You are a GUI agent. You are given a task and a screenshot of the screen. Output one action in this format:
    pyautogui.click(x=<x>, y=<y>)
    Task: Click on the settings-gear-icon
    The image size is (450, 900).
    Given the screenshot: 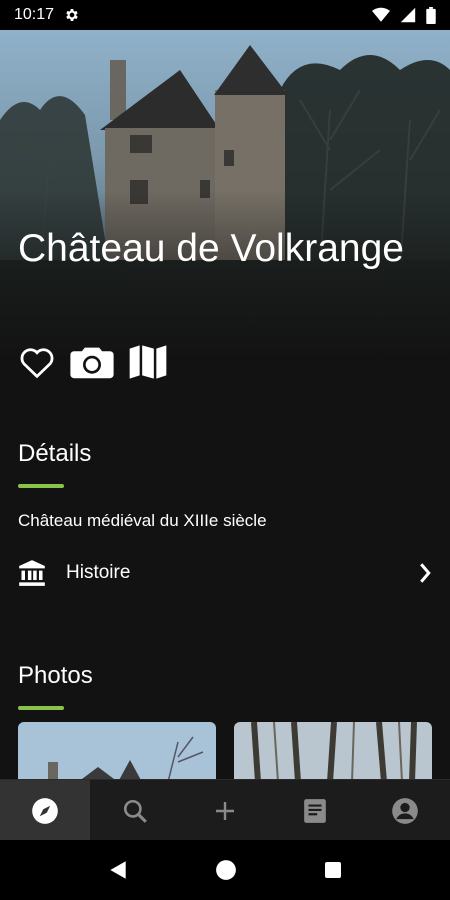 What is the action you would take?
    pyautogui.click(x=72, y=15)
    